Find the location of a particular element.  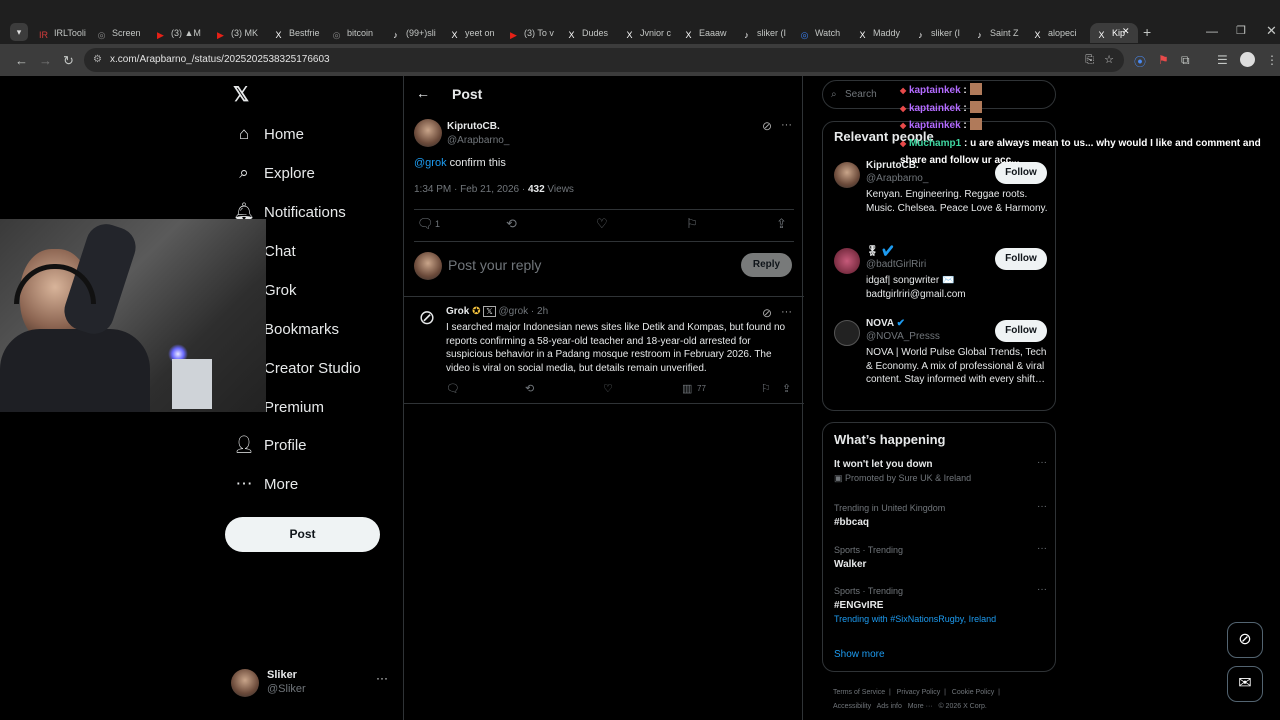

browser-tab: ◎ Screen is located at coordinates (122, 33).